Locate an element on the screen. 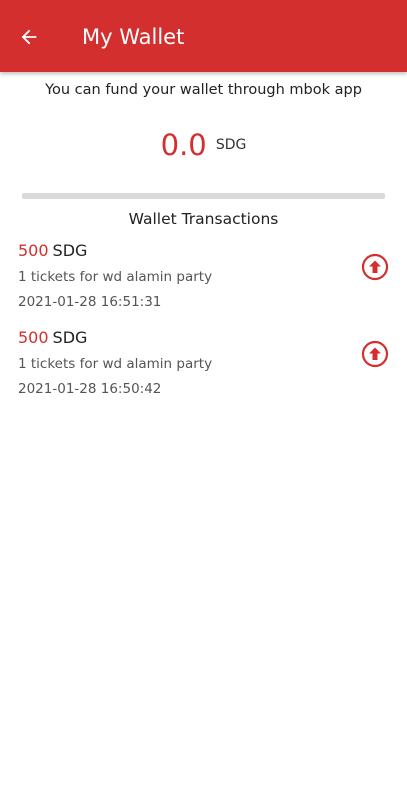  arrow-left-icon is located at coordinates (29, 37).